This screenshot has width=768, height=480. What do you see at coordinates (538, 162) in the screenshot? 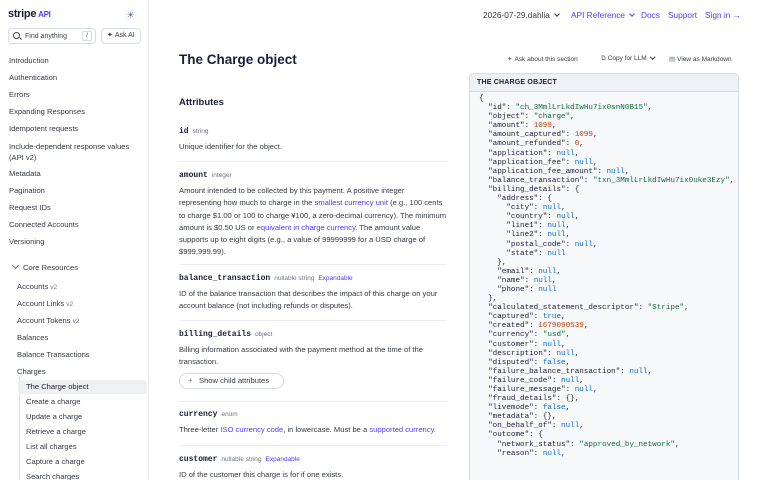
I see `code-line: "application_fee": null,` at bounding box center [538, 162].